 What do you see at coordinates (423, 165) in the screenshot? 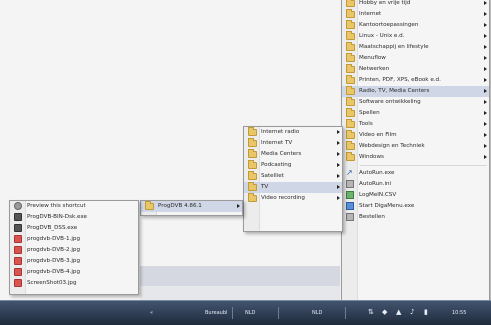
I see `main-menu-separator` at bounding box center [423, 165].